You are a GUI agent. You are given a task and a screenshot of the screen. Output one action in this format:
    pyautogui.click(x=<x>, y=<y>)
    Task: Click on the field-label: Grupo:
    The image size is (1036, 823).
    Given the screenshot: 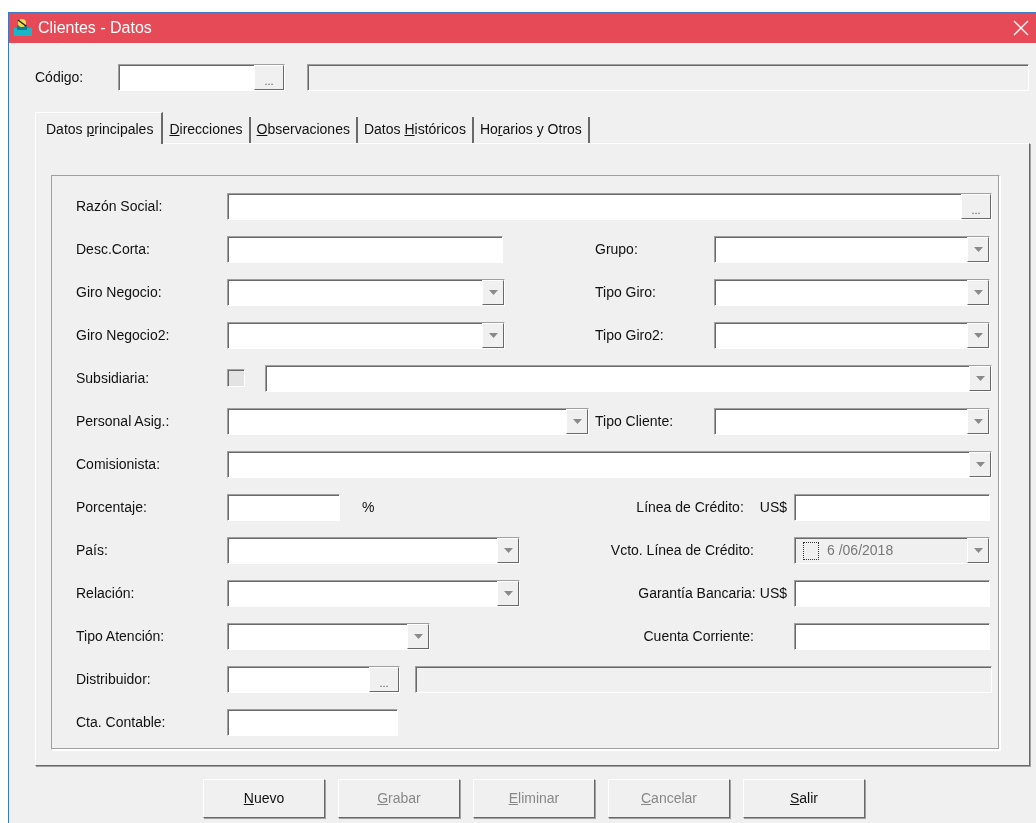 What is the action you would take?
    pyautogui.click(x=617, y=249)
    